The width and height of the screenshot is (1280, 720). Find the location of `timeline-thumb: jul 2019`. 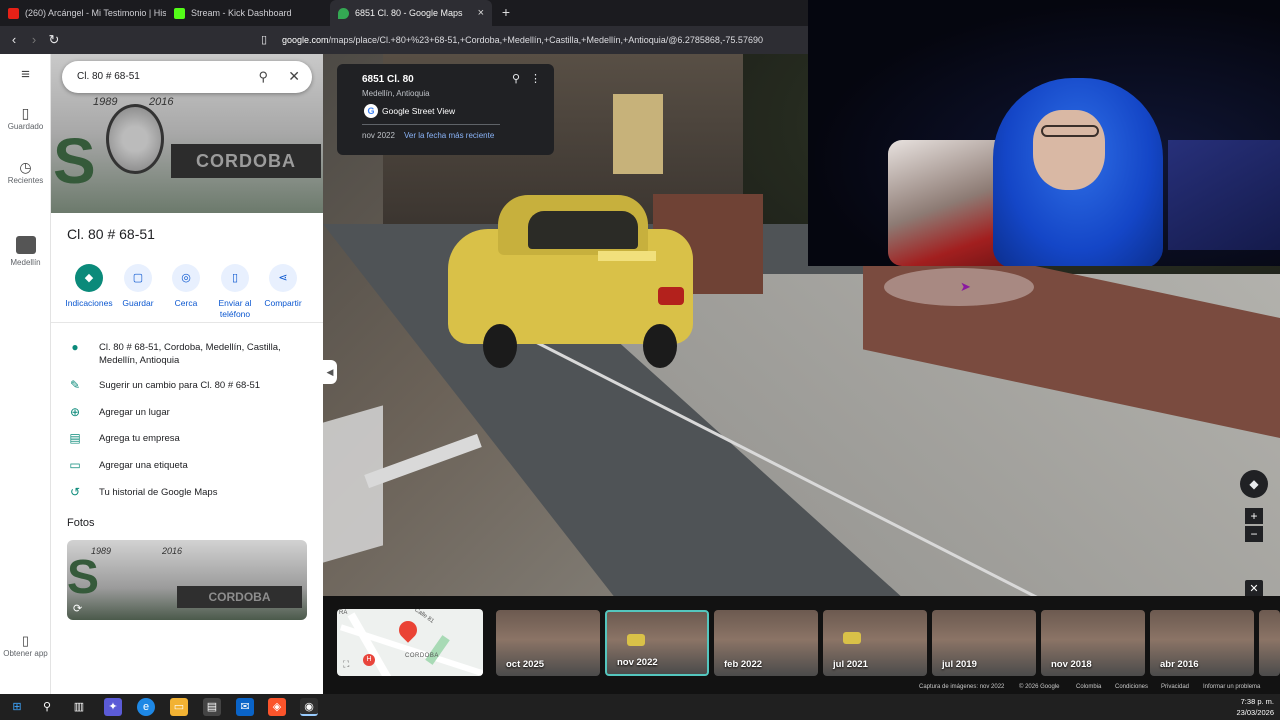

timeline-thumb: jul 2019 is located at coordinates (984, 643).